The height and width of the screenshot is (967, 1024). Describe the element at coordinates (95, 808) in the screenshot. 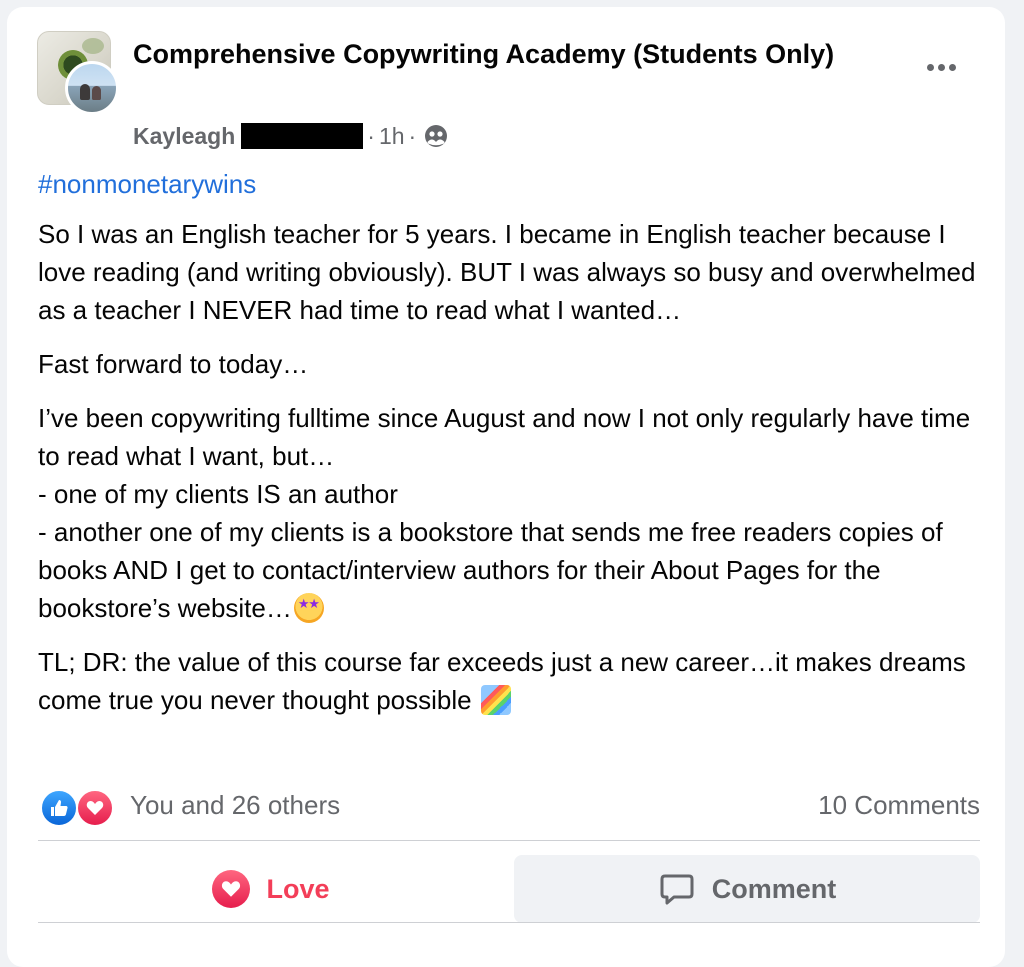

I see `love-icon` at that location.